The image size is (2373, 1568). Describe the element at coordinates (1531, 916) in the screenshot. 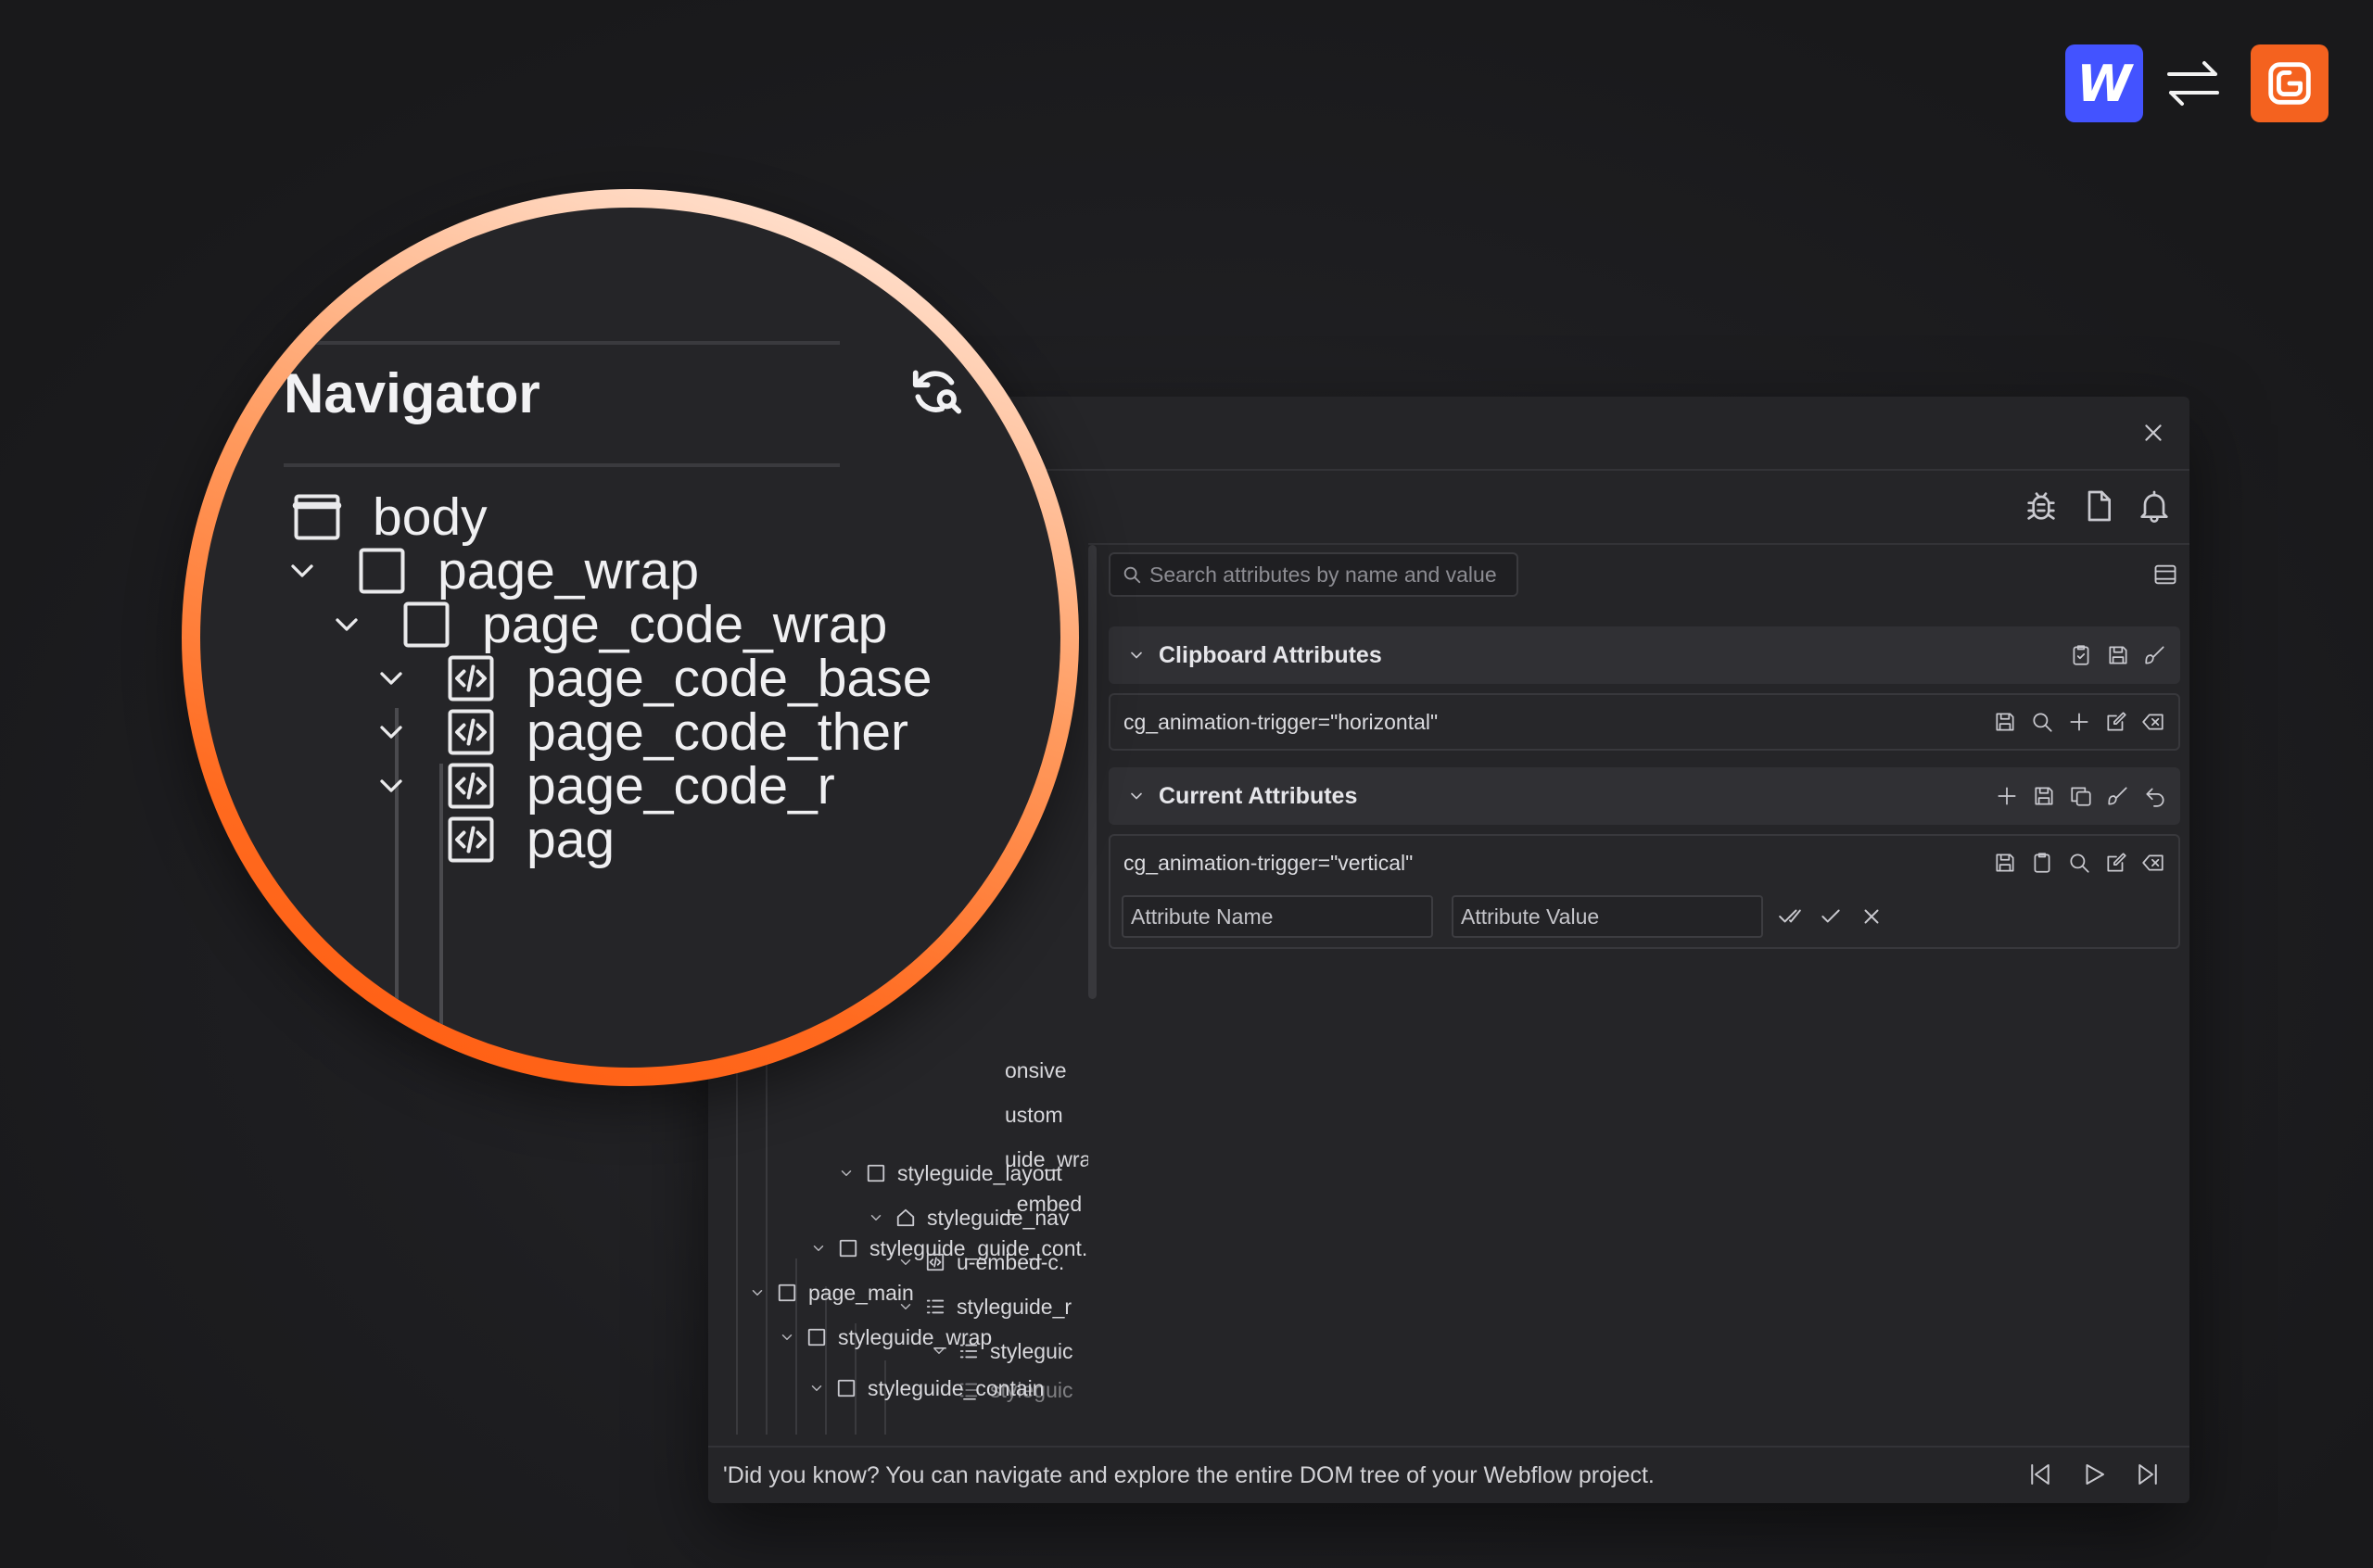

I see `field-placeholder: Attribute Value` at that location.